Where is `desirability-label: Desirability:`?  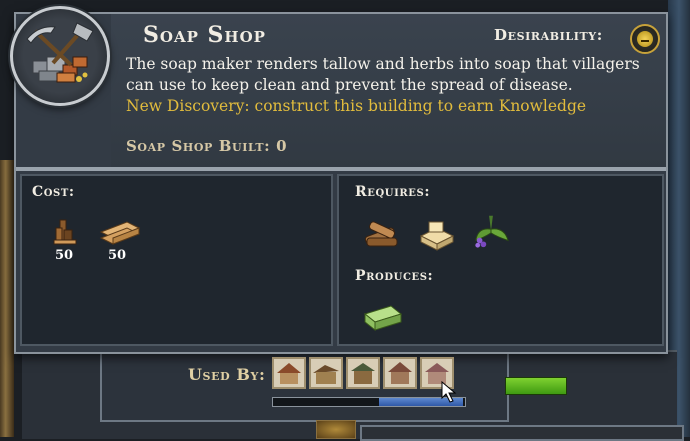 desirability-label: Desirability: is located at coordinates (548, 35).